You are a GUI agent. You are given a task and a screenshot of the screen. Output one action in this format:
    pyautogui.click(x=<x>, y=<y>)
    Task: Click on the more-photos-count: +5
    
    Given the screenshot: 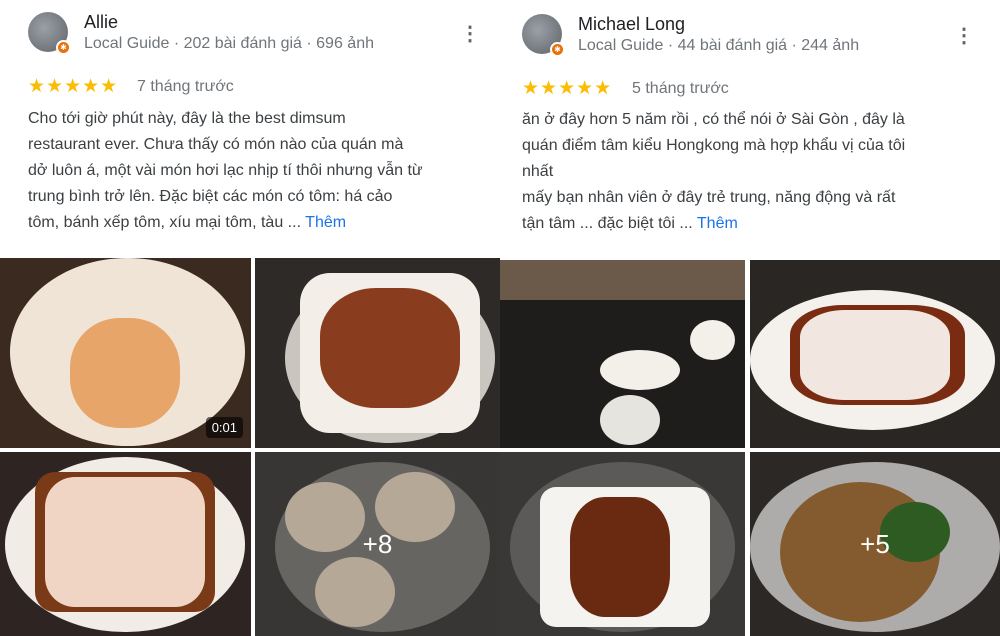 What is the action you would take?
    pyautogui.click(x=875, y=544)
    